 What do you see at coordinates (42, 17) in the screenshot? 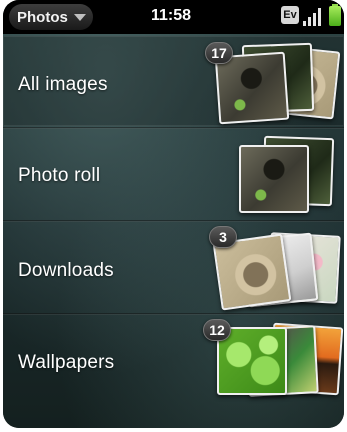
I see `app-menu-label: Photos` at bounding box center [42, 17].